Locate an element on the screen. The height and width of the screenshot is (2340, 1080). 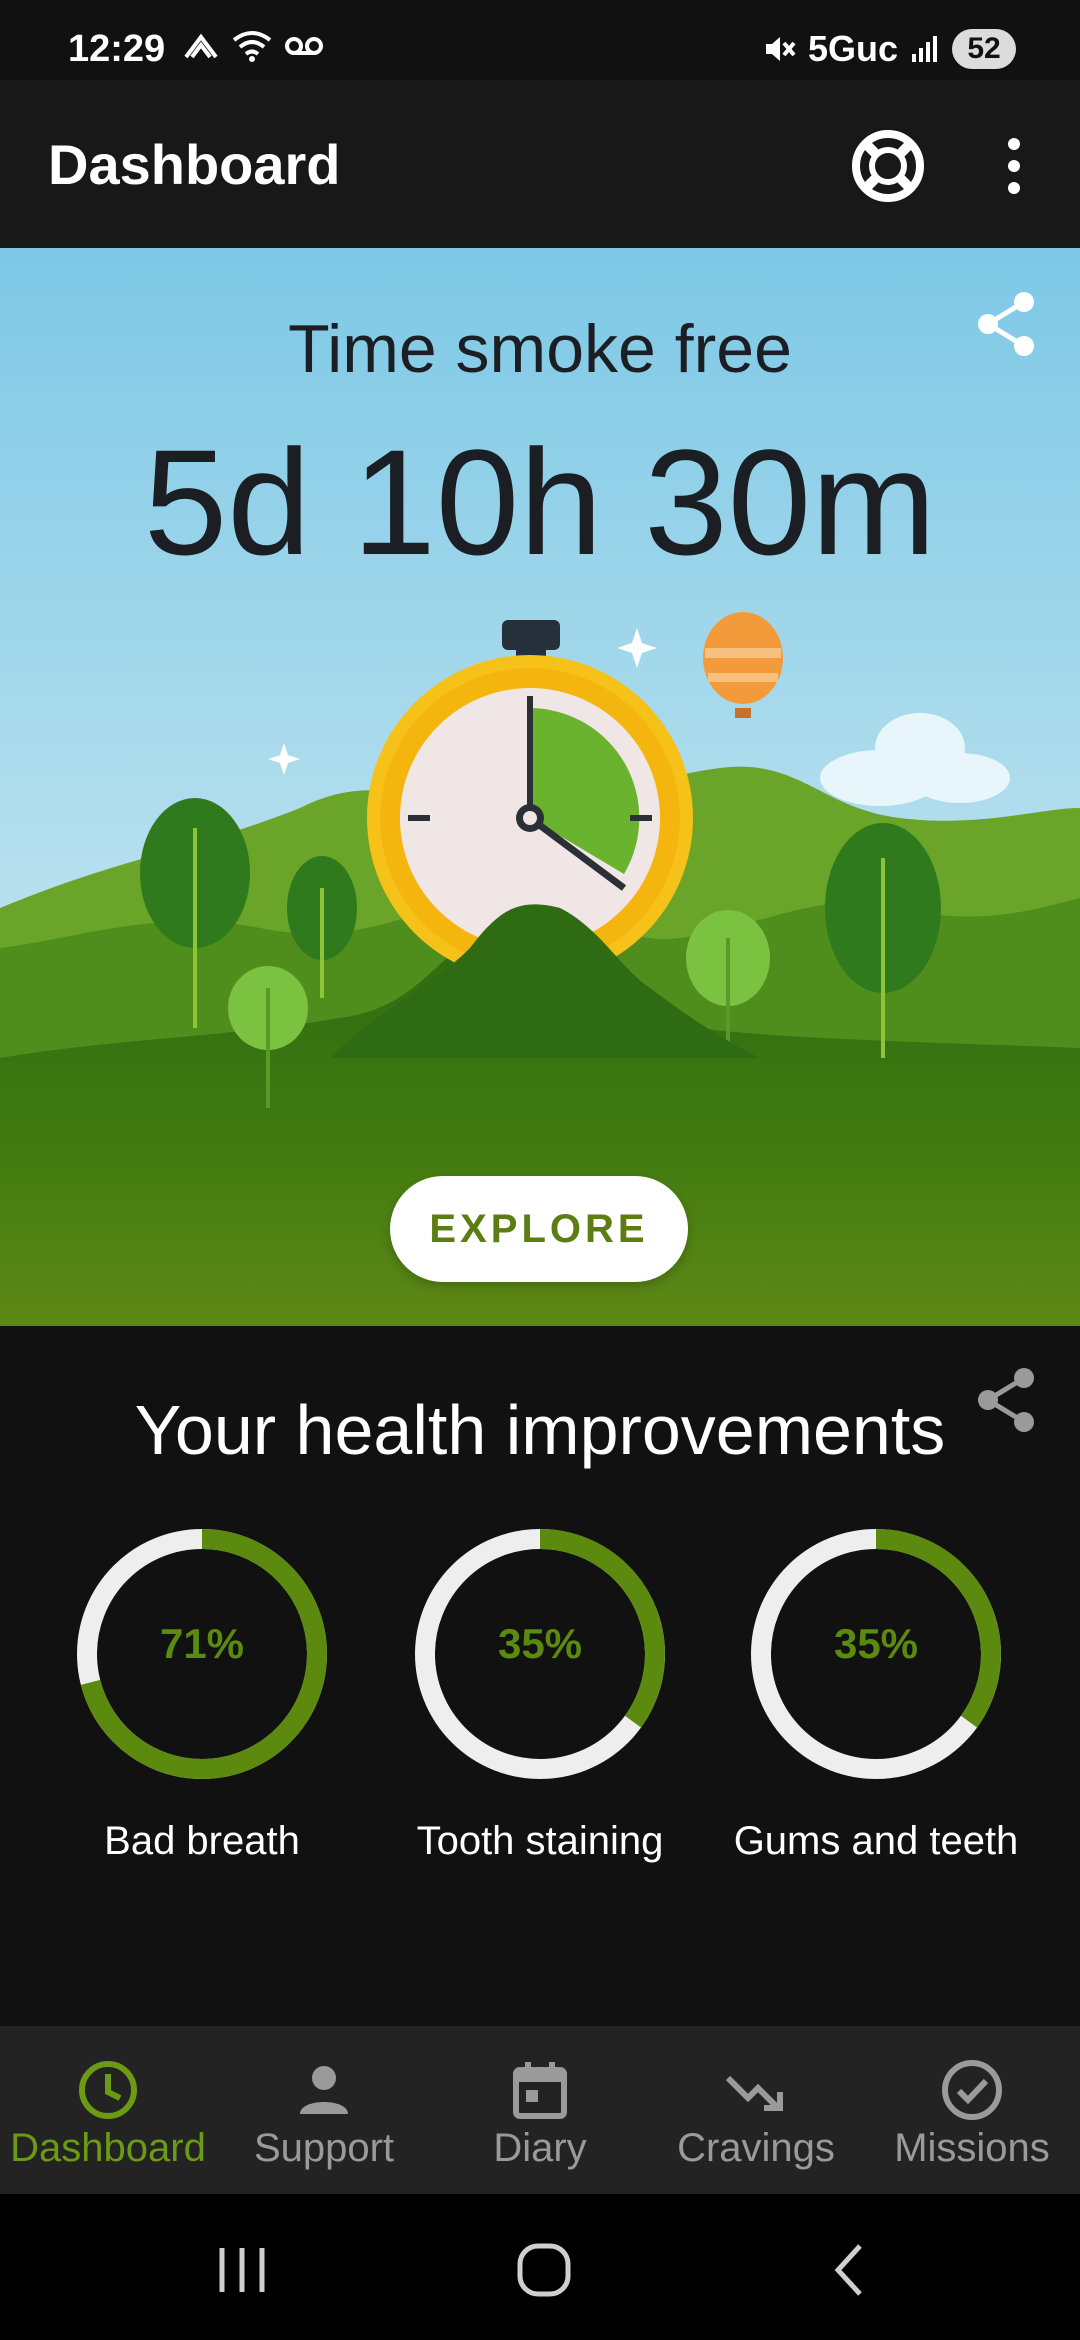
health-gauge-tooth-staining: 35% Tooth staining is located at coordinates (540, 1695).